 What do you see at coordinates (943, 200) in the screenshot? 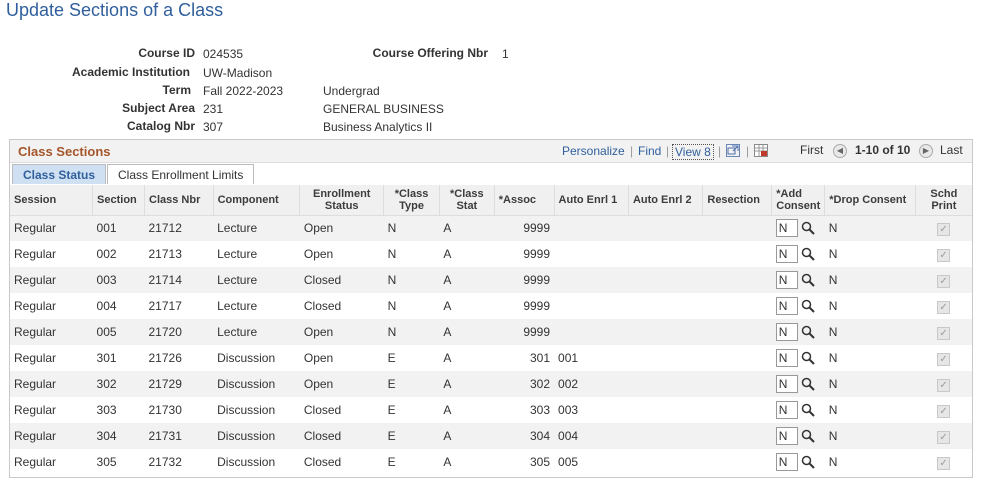
I see `col-schd-print: Schd Print` at bounding box center [943, 200].